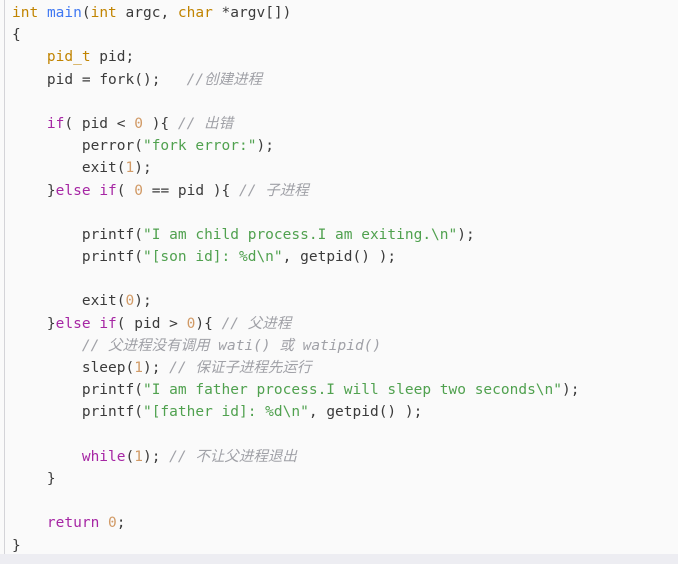 The image size is (678, 564). Describe the element at coordinates (295, 324) in the screenshot. I see `code-line: }else if( pid > 0){ // 父进程` at that location.